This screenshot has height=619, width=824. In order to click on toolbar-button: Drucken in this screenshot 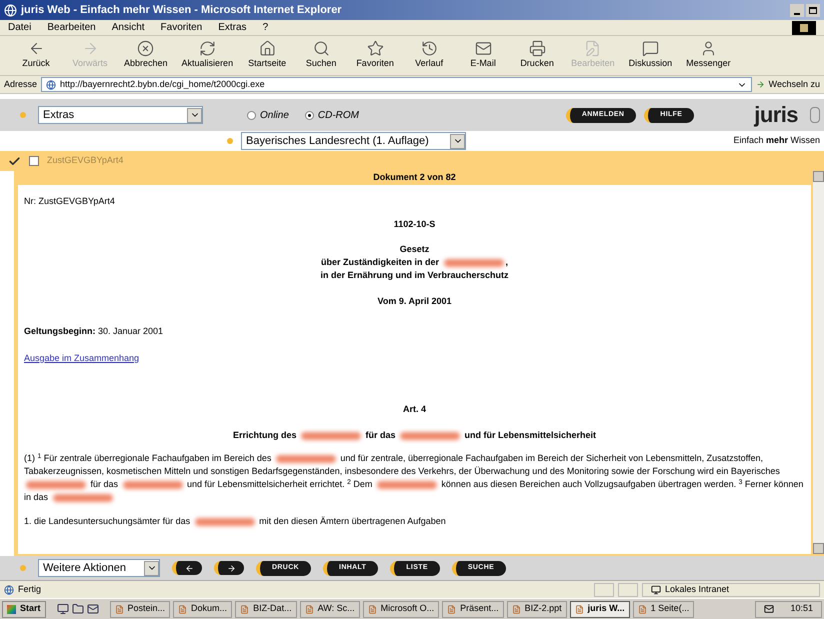, I will do `click(537, 55)`.